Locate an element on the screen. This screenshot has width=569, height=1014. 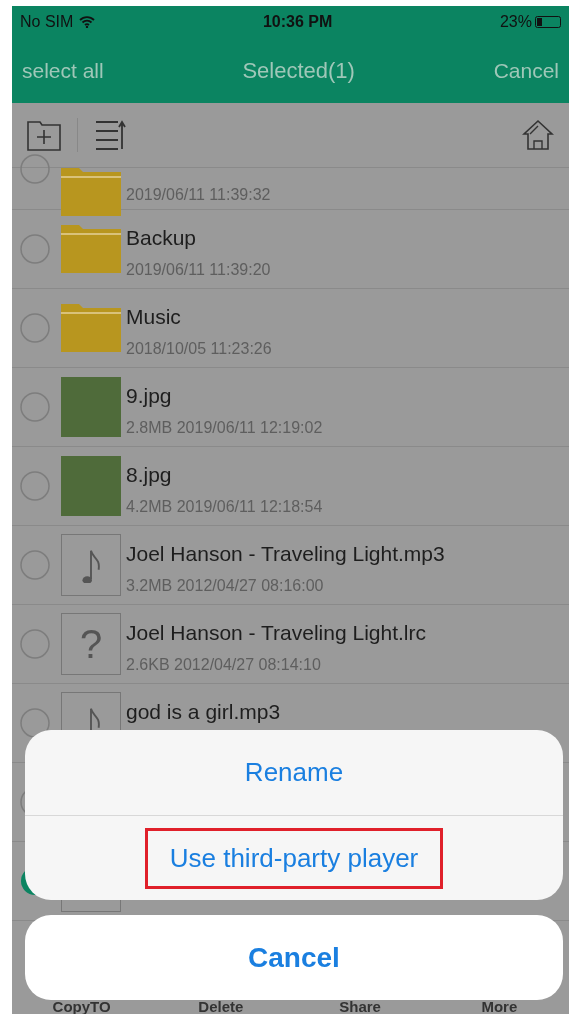
file-name: Backup is located at coordinates (162, 238).